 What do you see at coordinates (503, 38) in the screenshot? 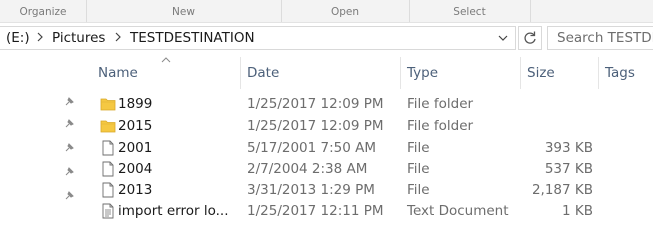
I see `chevron-down-icon` at bounding box center [503, 38].